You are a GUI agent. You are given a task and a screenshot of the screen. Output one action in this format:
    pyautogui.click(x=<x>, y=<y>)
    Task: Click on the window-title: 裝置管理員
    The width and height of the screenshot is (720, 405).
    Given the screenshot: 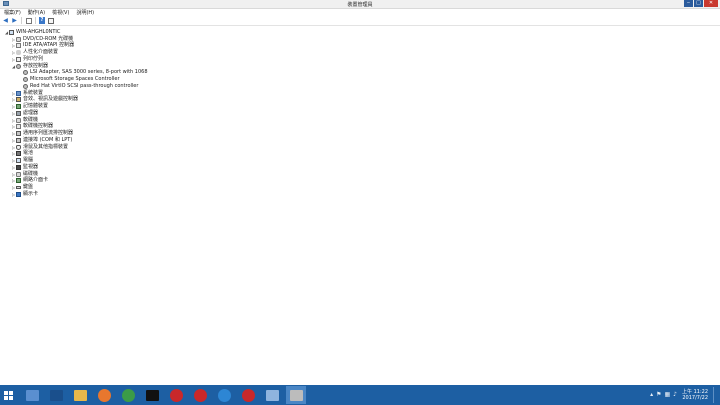 What is the action you would take?
    pyautogui.click(x=360, y=5)
    